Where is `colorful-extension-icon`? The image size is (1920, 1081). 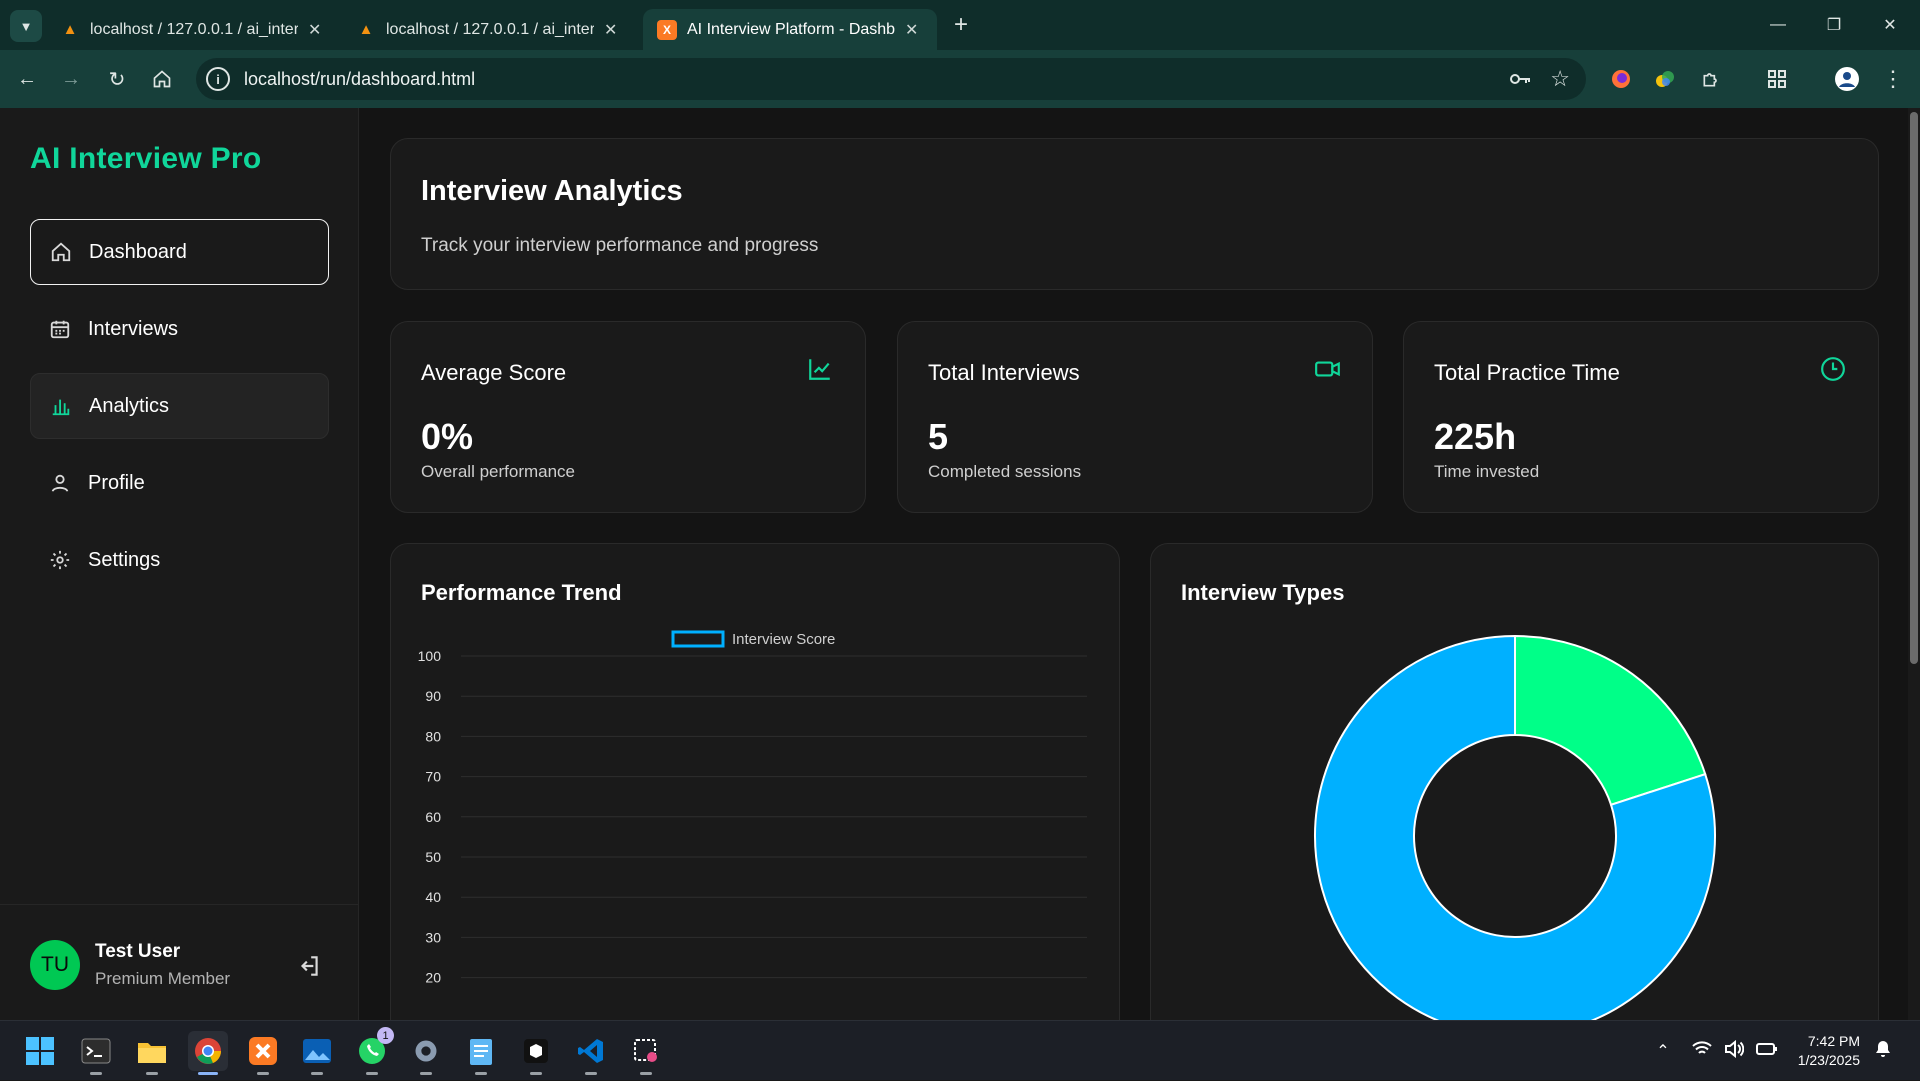
colorful-extension-icon is located at coordinates (1665, 79).